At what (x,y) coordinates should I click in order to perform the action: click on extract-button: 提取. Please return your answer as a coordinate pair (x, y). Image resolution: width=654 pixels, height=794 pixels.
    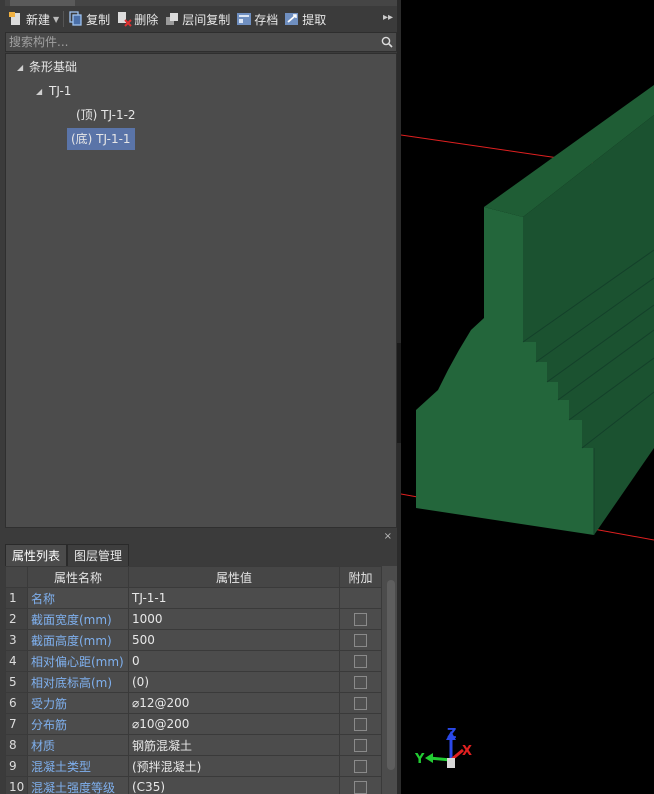
    Looking at the image, I should click on (305, 19).